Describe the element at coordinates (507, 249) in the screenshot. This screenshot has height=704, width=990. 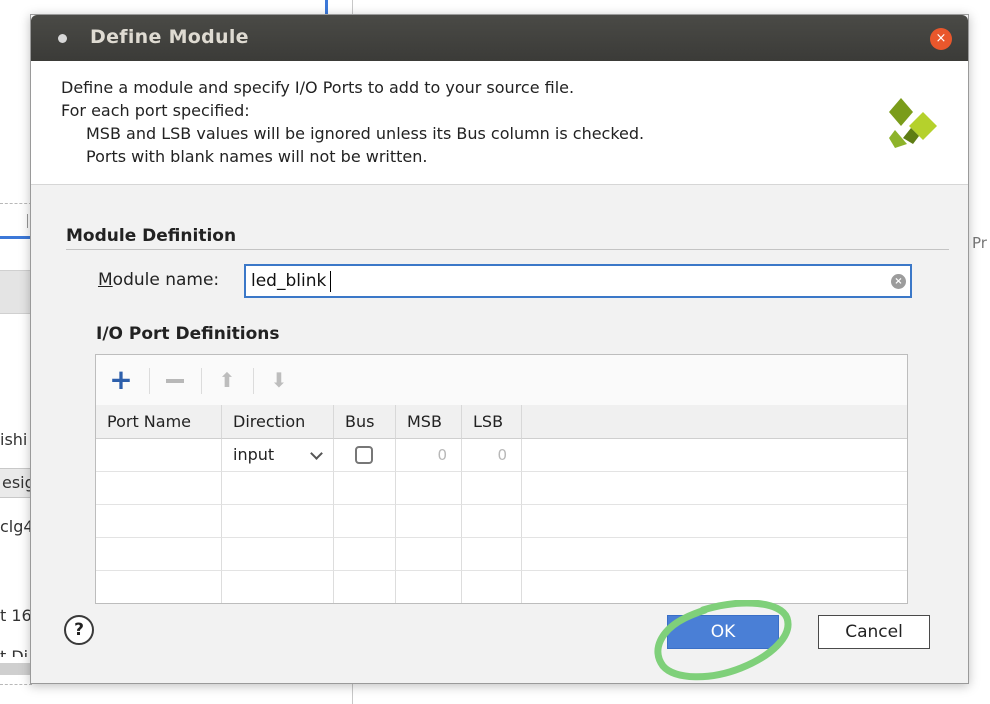
I see `section-divider` at that location.